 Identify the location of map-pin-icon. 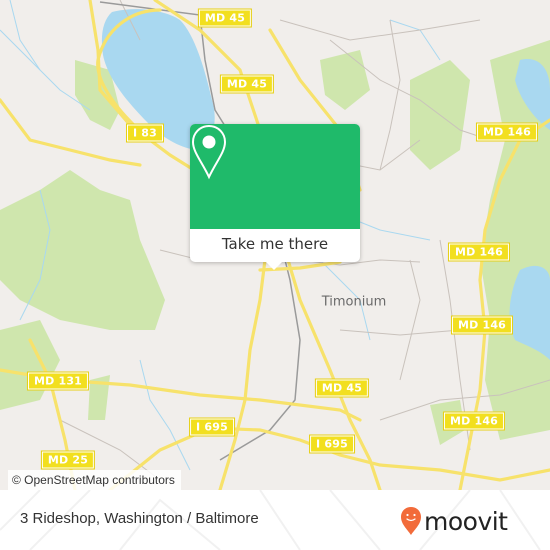
(209, 152).